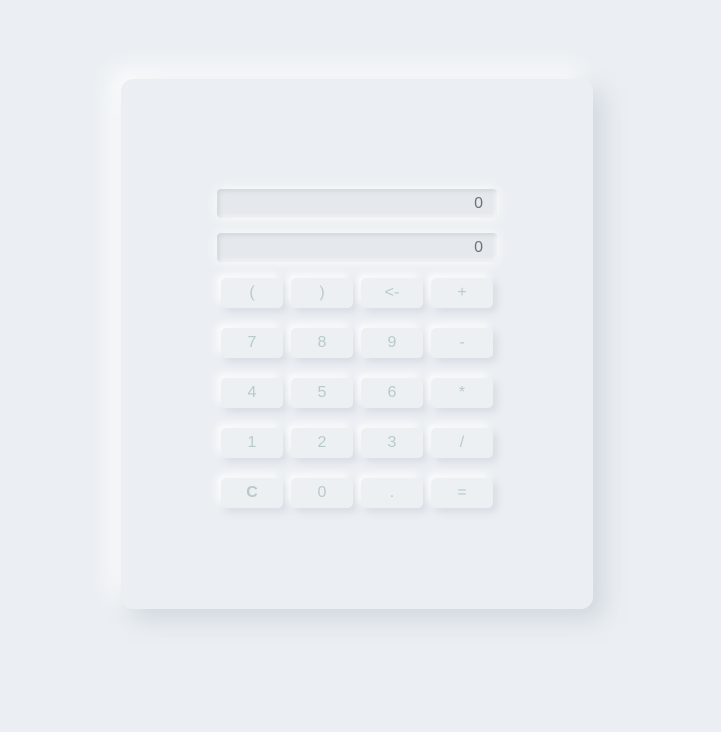 The height and width of the screenshot is (732, 721). What do you see at coordinates (462, 293) in the screenshot?
I see `plus-button: +` at bounding box center [462, 293].